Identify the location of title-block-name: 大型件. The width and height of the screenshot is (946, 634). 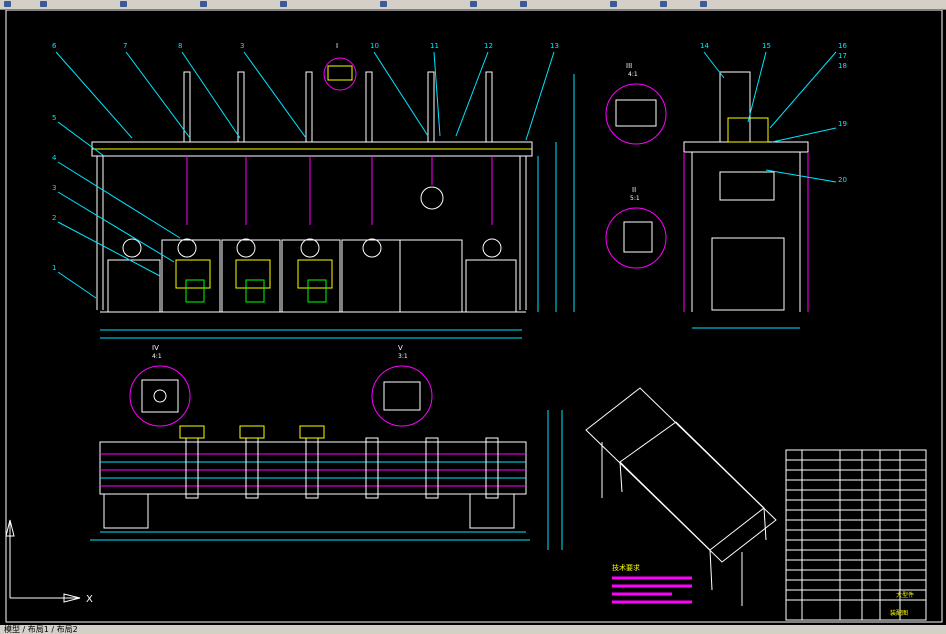
(905, 595).